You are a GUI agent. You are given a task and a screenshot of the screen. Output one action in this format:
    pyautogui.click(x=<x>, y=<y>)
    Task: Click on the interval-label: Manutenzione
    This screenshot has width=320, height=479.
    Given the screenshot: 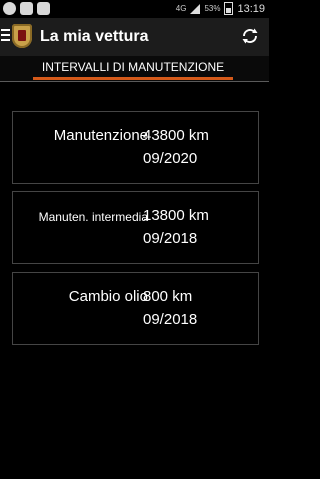 What is the action you would take?
    pyautogui.click(x=100, y=135)
    